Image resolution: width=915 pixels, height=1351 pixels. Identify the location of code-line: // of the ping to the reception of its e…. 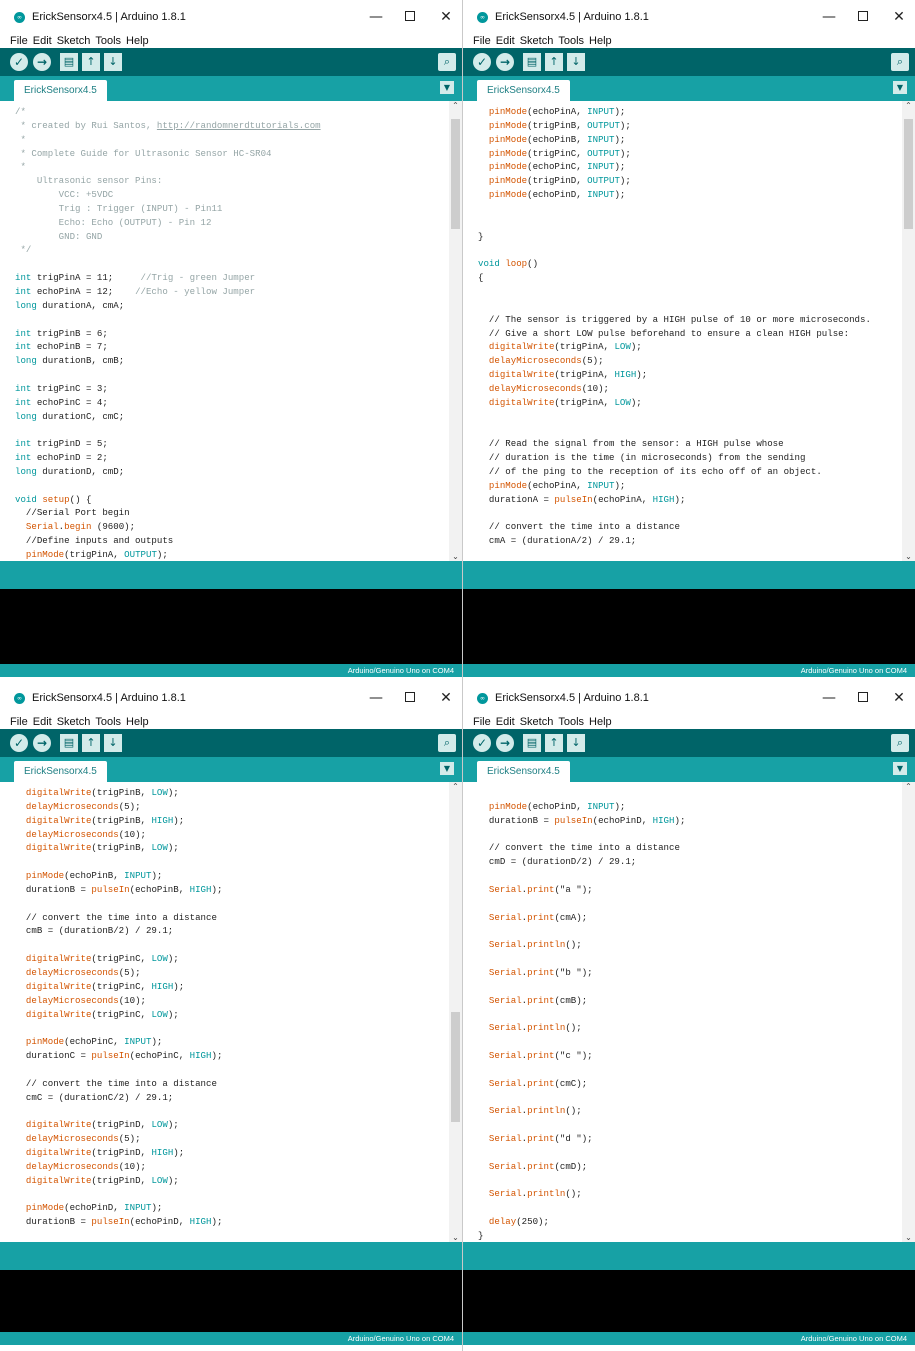
(685, 472).